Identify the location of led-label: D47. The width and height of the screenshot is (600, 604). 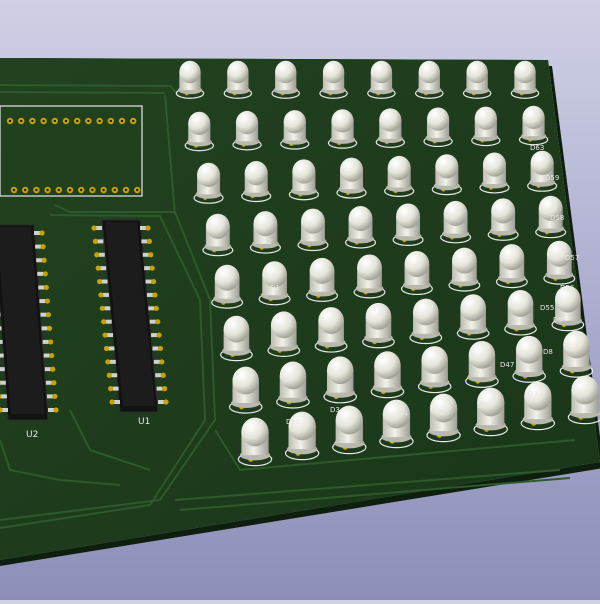
(507, 365).